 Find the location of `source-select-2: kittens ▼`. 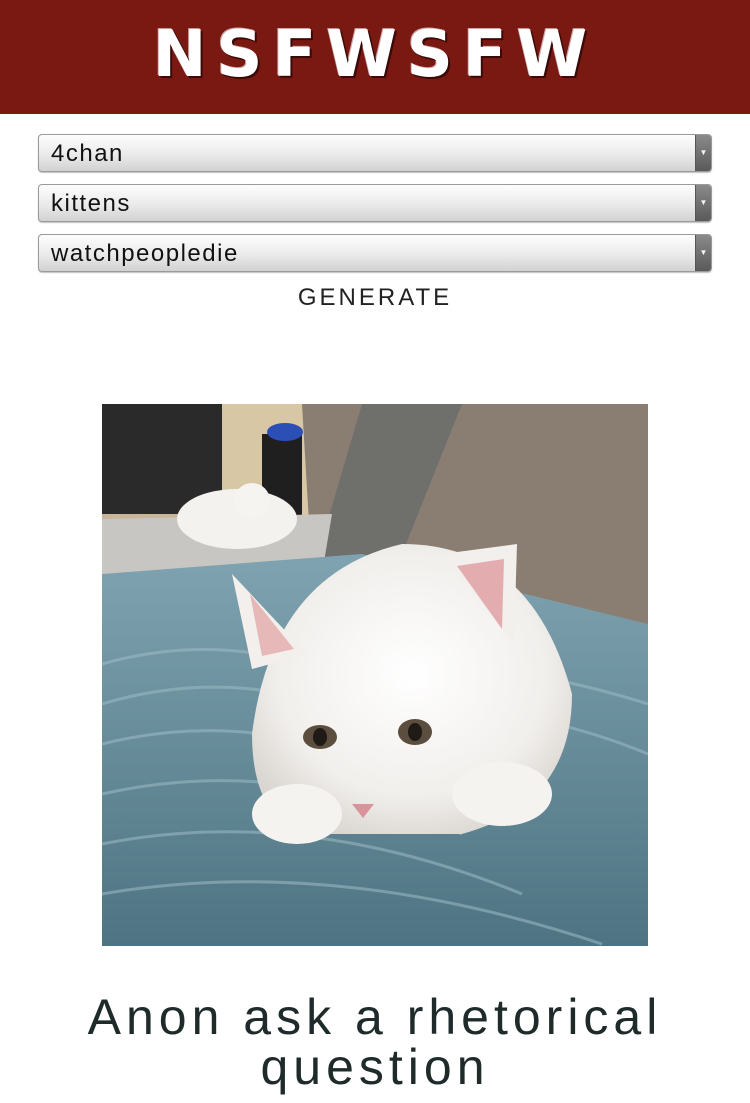

source-select-2: kittens ▼ is located at coordinates (375, 203).